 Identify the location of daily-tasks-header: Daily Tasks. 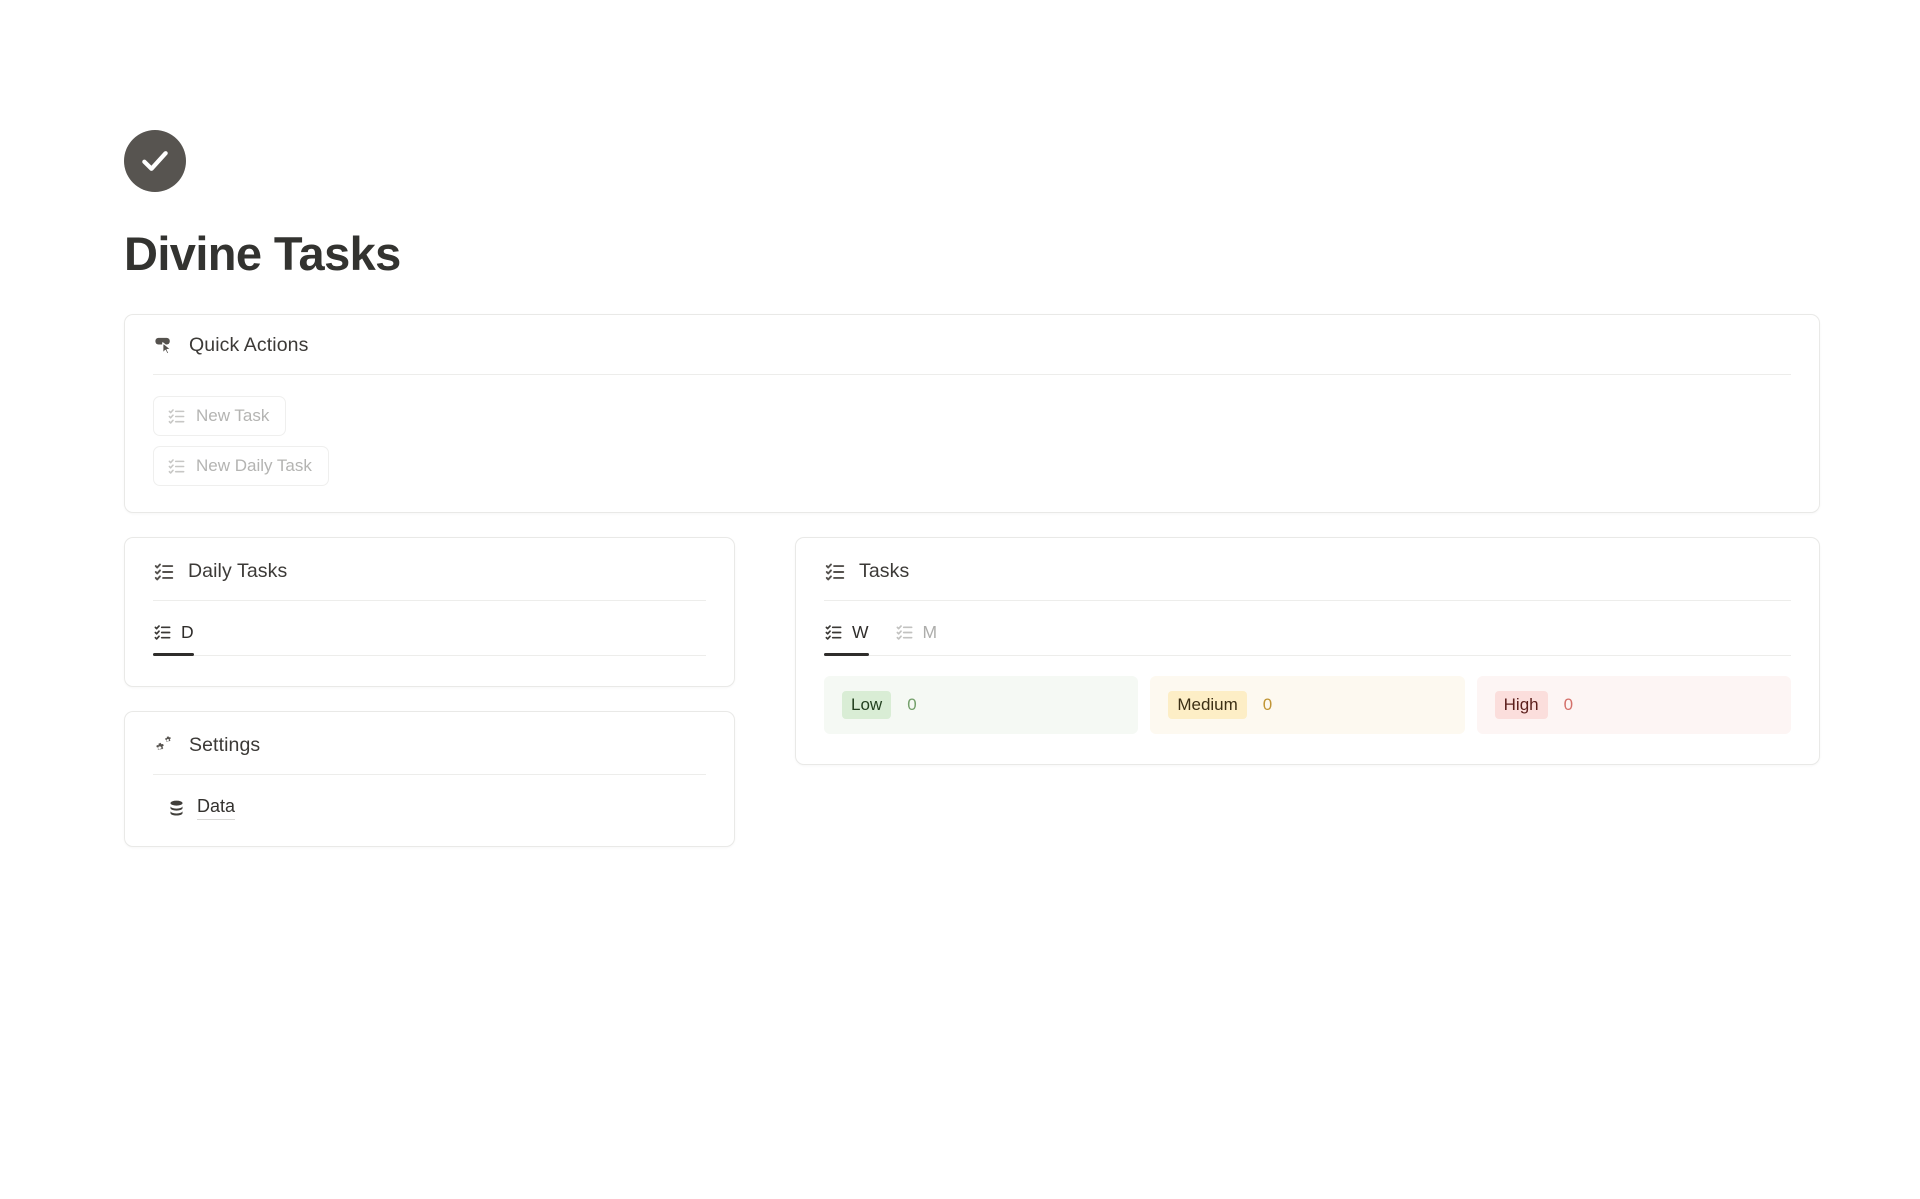
(429, 560).